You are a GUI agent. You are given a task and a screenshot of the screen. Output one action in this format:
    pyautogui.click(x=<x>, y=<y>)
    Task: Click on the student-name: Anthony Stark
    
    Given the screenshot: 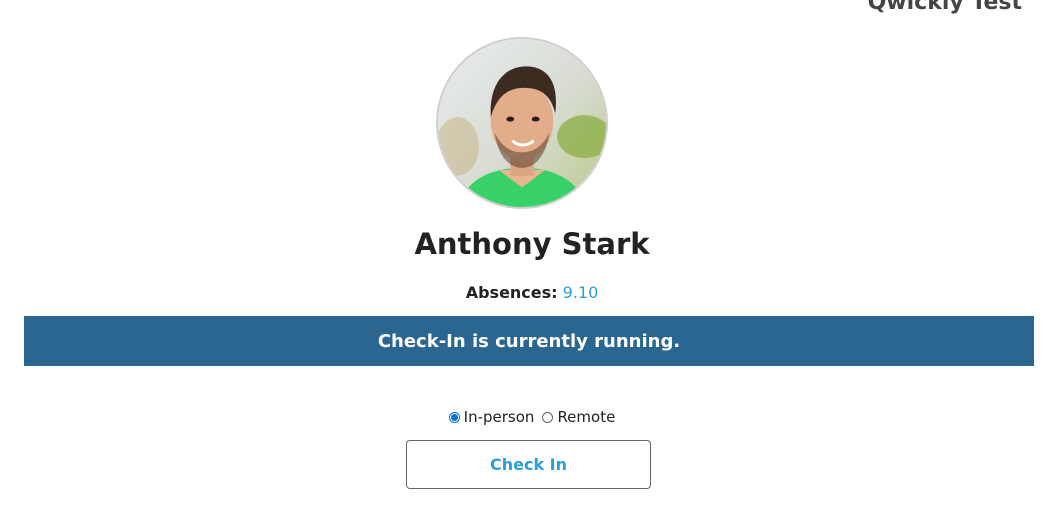 What is the action you would take?
    pyautogui.click(x=532, y=244)
    